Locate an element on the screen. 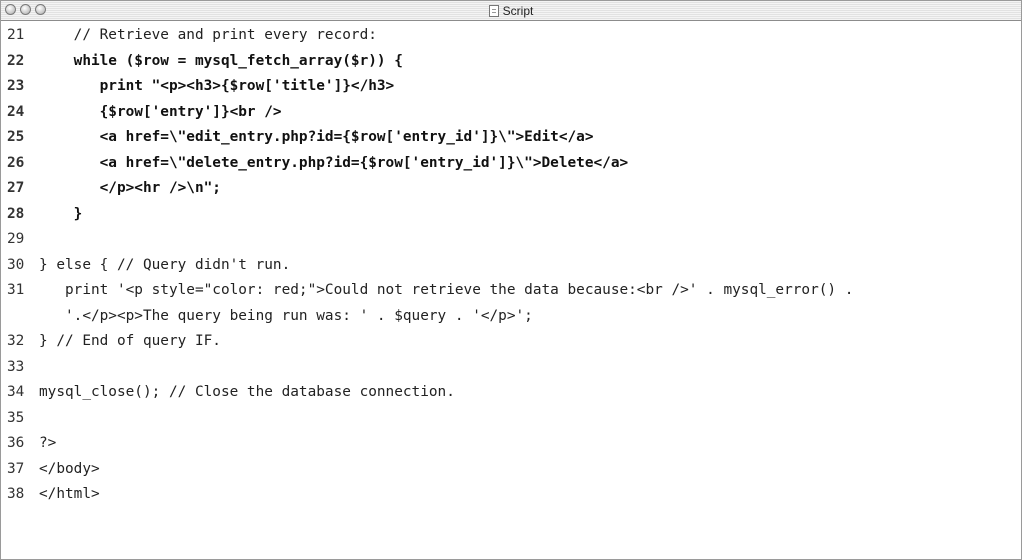 The height and width of the screenshot is (560, 1022). line-number: 31 is located at coordinates (16, 290).